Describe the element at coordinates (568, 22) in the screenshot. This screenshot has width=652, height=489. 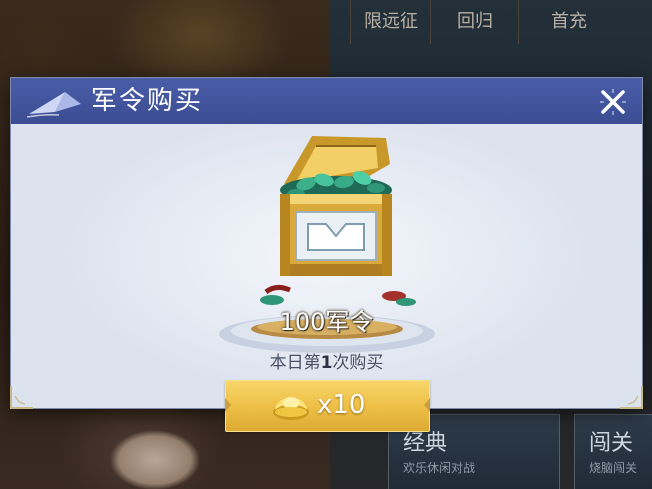
I see `nav-first-recharge: 首充` at that location.